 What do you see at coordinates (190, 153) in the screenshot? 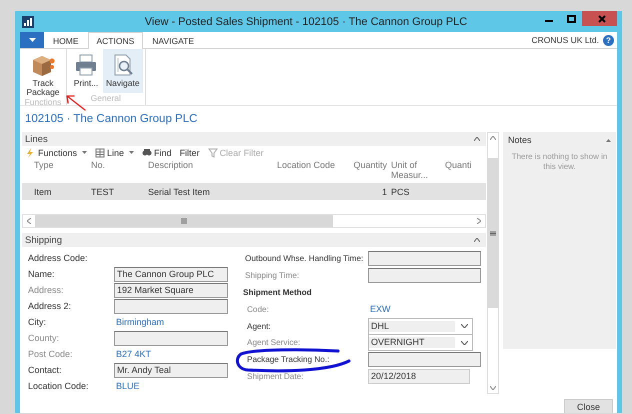
I see `toolbar-button: Filter` at bounding box center [190, 153].